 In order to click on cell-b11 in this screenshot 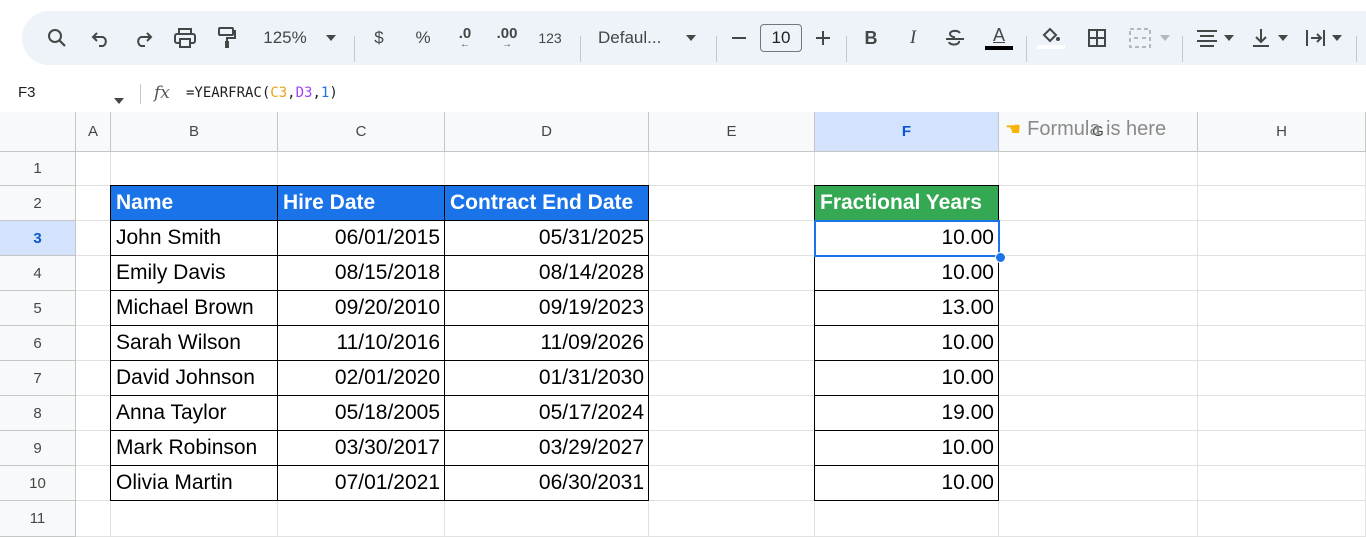, I will do `click(194, 519)`.